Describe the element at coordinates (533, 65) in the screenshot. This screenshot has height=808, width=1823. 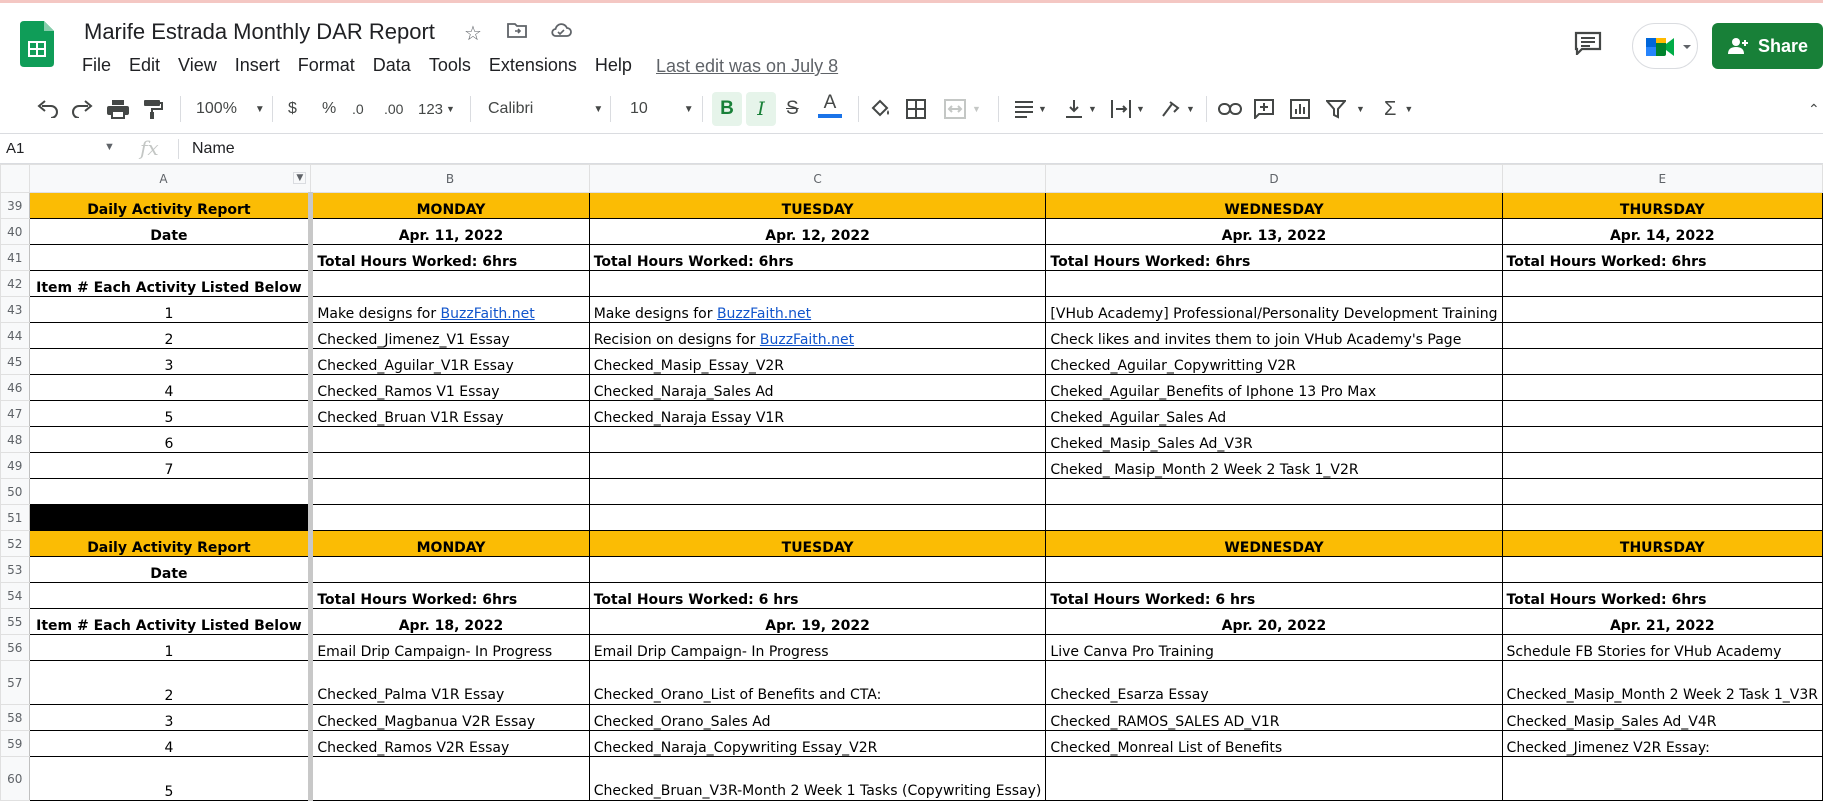
I see `menu-extensions: Extensions` at that location.